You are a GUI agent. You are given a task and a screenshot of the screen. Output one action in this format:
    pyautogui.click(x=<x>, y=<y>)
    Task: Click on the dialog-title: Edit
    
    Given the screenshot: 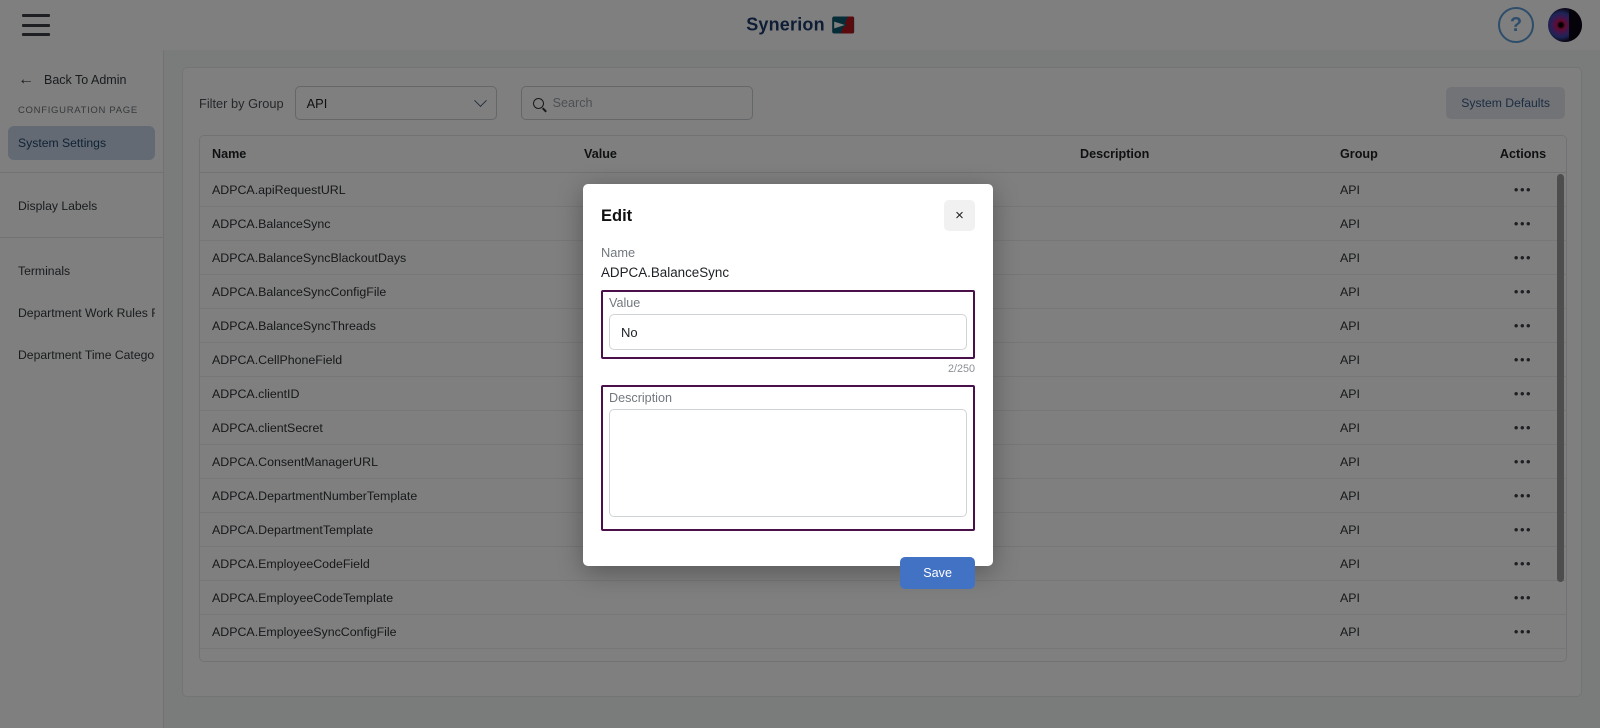 What is the action you would take?
    pyautogui.click(x=617, y=216)
    